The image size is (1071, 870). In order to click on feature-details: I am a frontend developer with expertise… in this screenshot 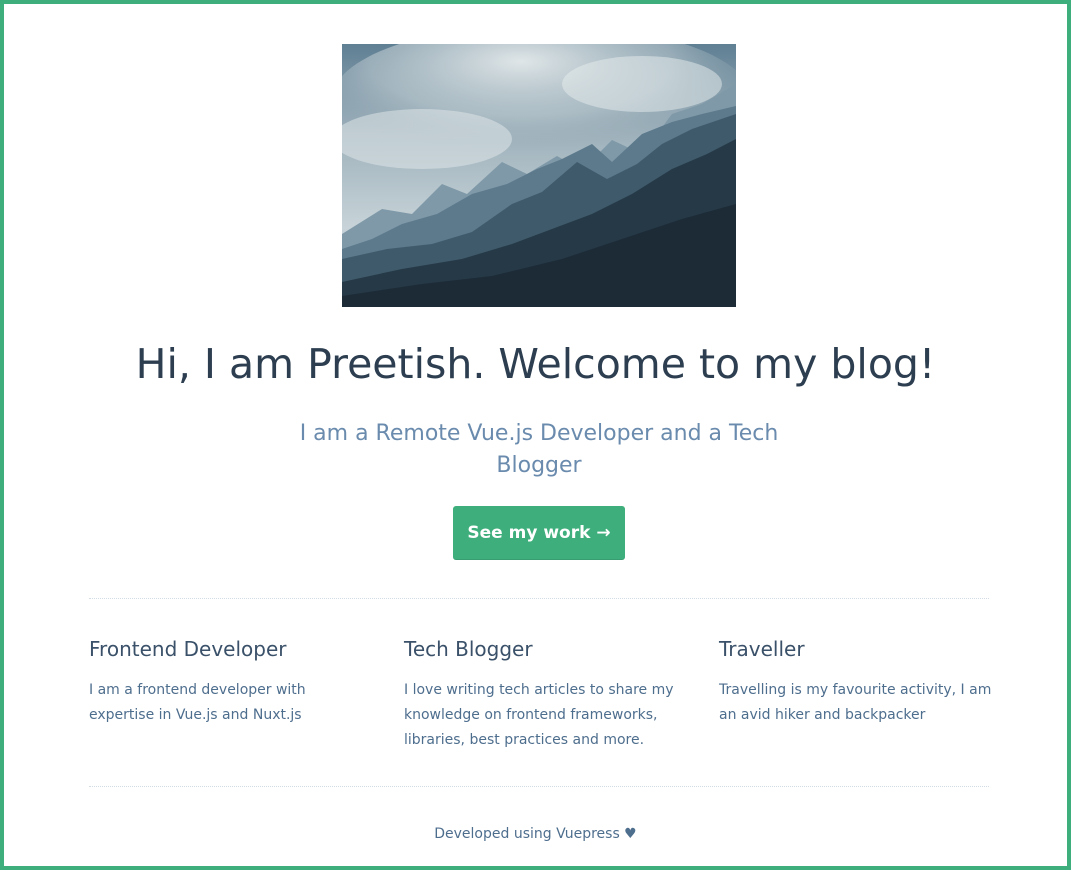, I will do `click(197, 702)`.